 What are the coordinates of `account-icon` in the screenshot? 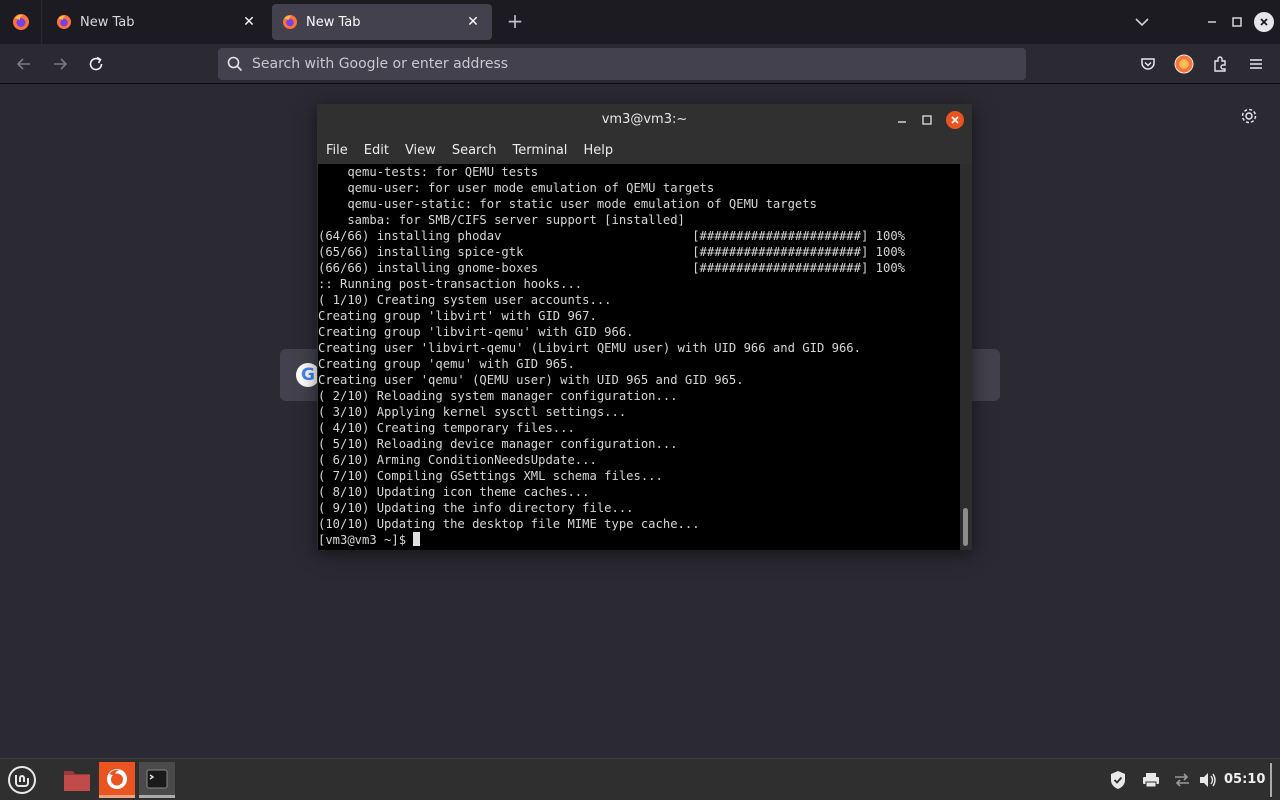 It's located at (1184, 64).